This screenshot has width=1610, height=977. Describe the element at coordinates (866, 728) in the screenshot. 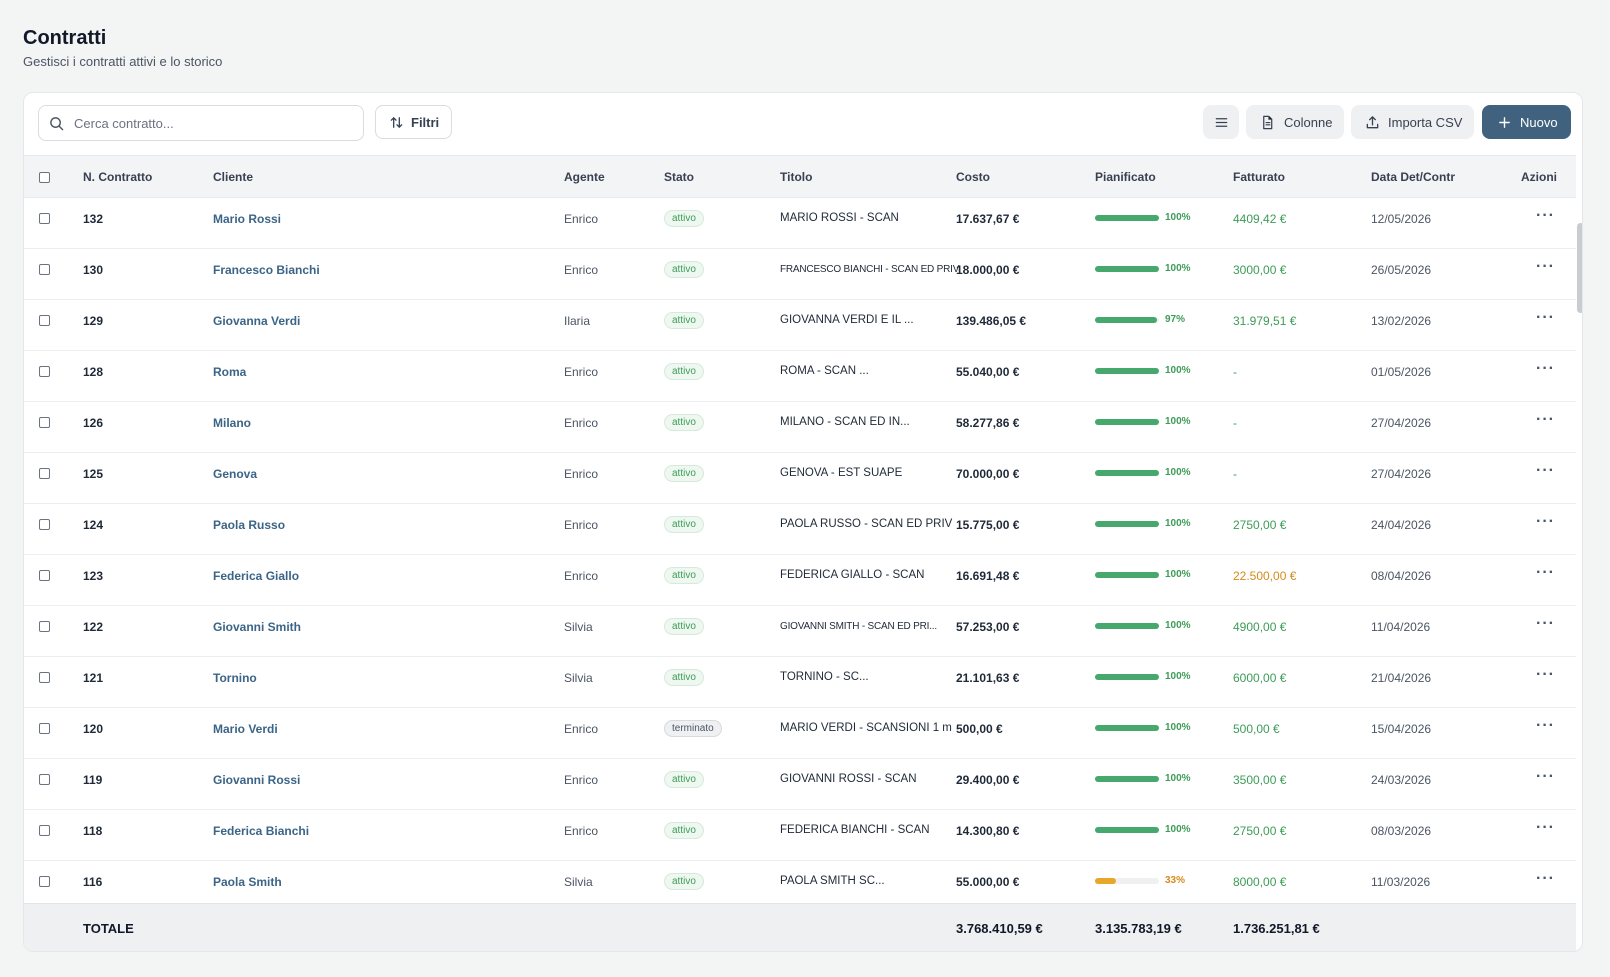

I see `contract-title: MARIO VERDI - SCANSIONI 1 m` at that location.